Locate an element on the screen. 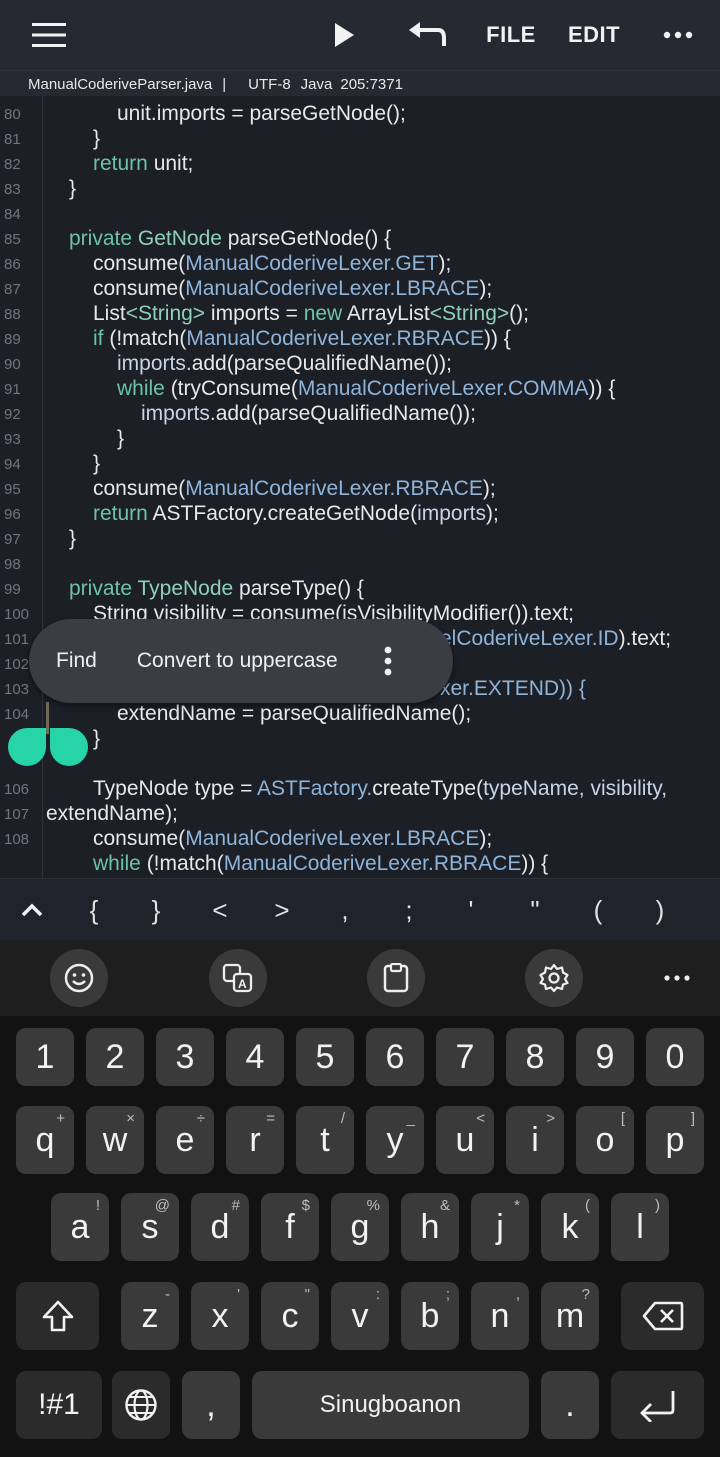 The image size is (720, 1457). hamburger-menu-icon is located at coordinates (49, 35).